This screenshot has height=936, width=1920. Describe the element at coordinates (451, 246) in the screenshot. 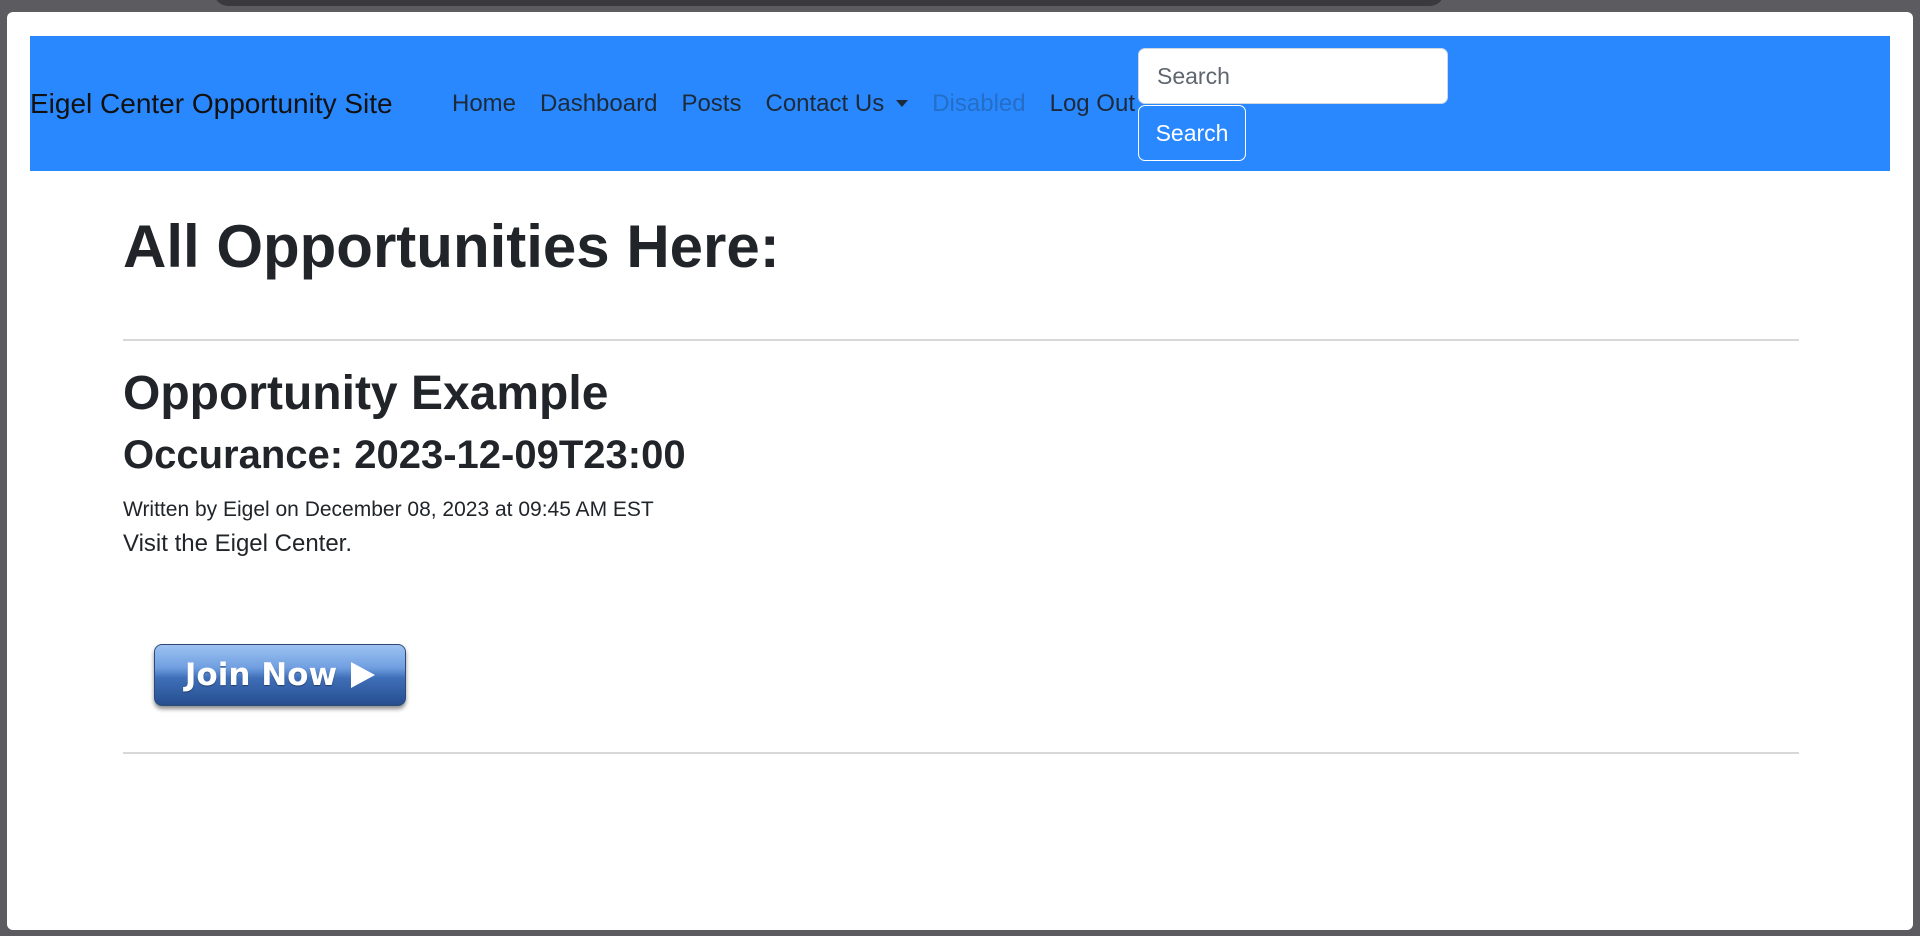

I see `page-title: All Opportunities Here:` at that location.